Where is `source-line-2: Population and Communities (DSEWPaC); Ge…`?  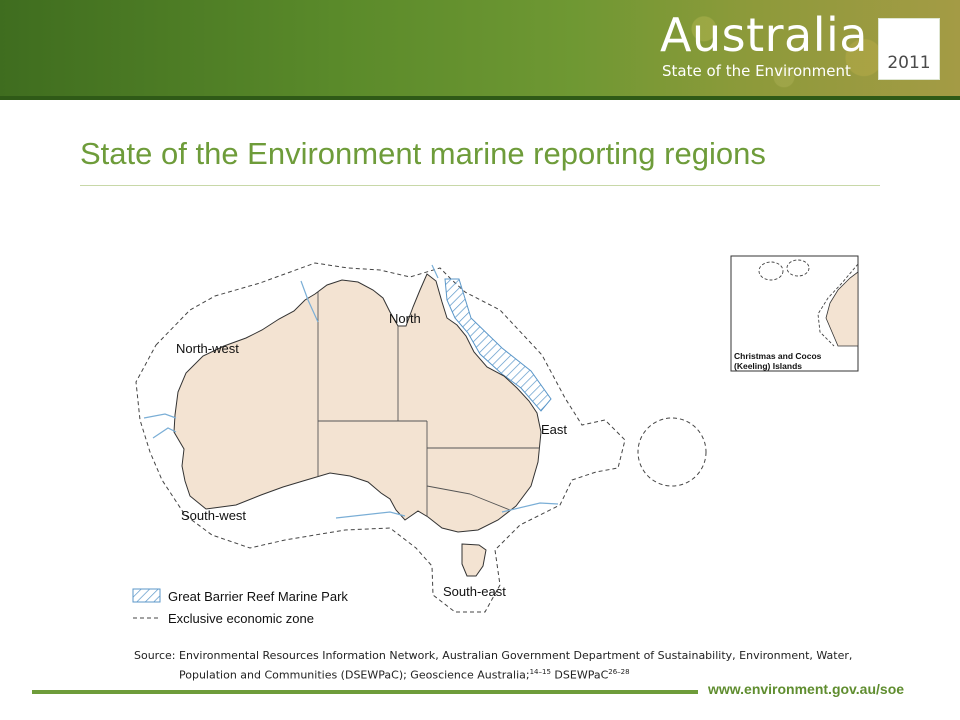
source-line-2: Population and Communities (DSEWPaC); Ge… is located at coordinates (404, 674).